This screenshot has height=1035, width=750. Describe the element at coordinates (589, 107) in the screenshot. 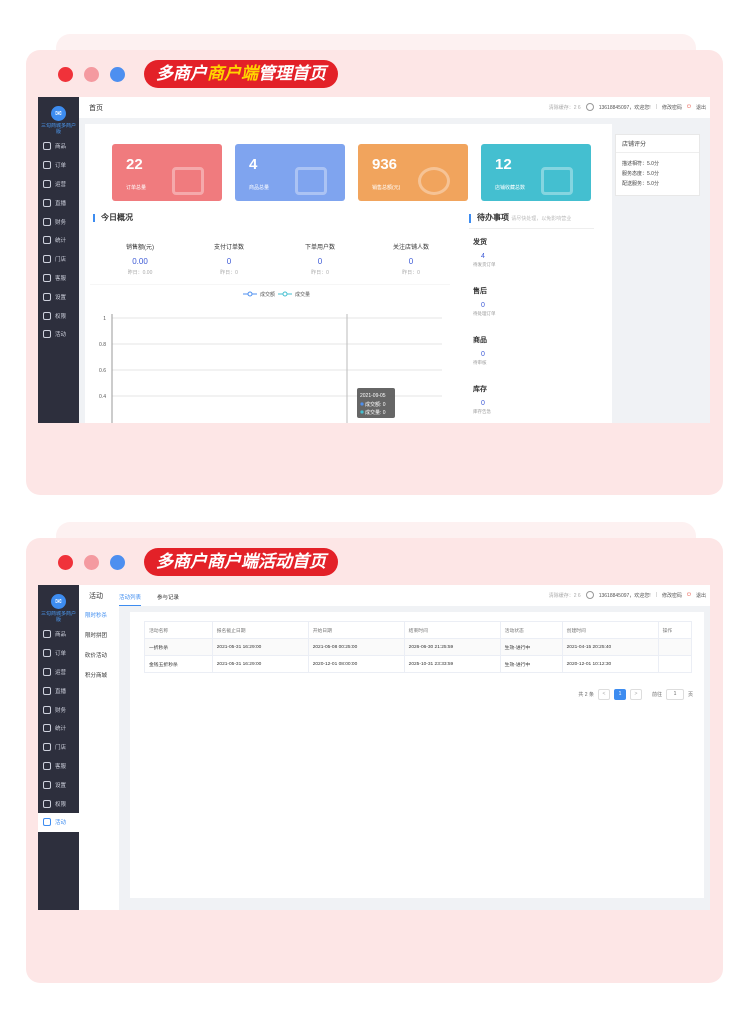

I see `user-icon` at that location.